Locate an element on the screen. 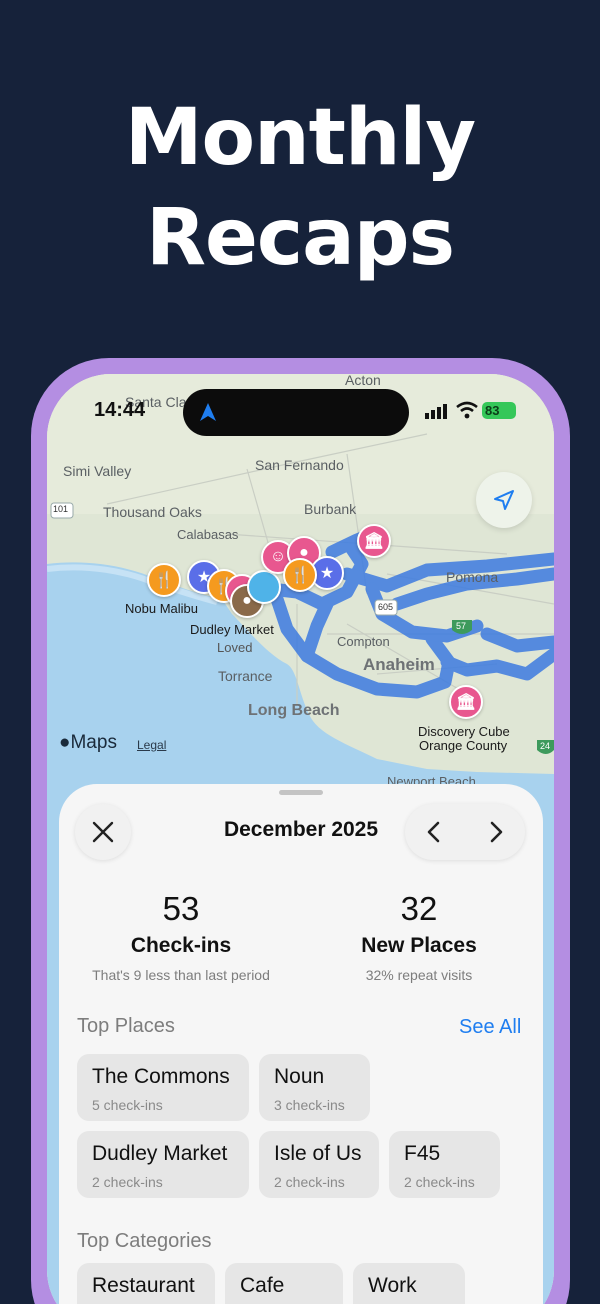 The width and height of the screenshot is (600, 1304). close-icon is located at coordinates (103, 832).